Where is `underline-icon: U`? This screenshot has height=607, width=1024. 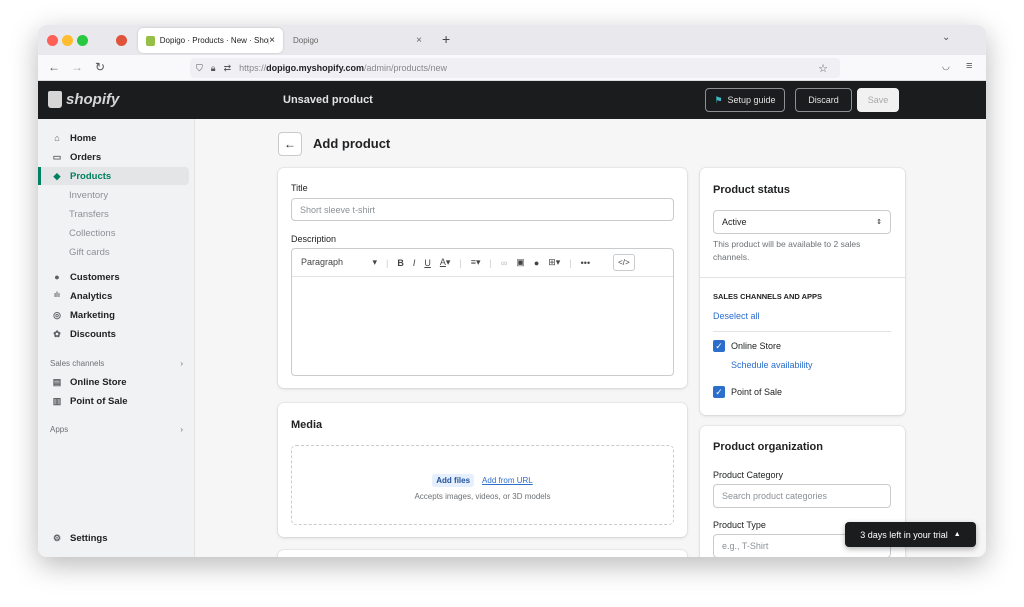
underline-icon: U is located at coordinates (427, 263).